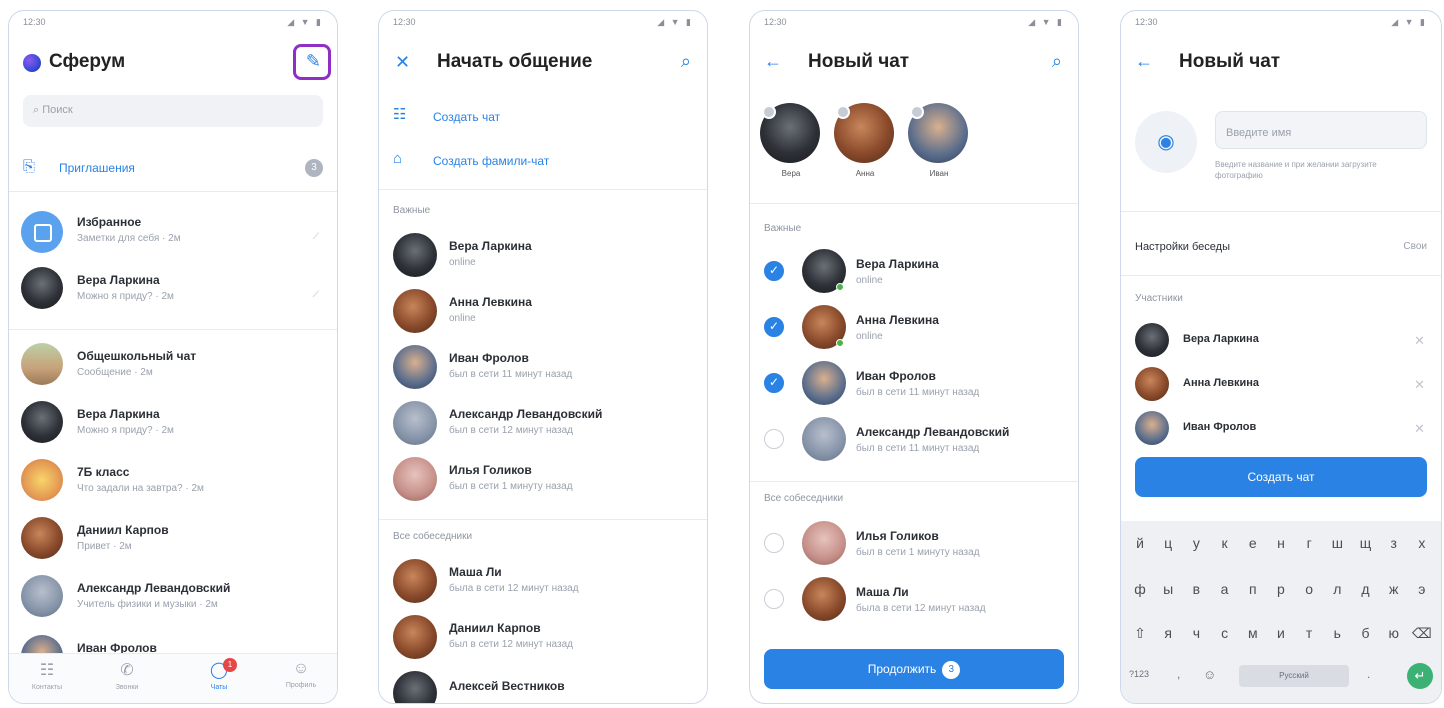  I want to click on key: л, so click(1337, 589).